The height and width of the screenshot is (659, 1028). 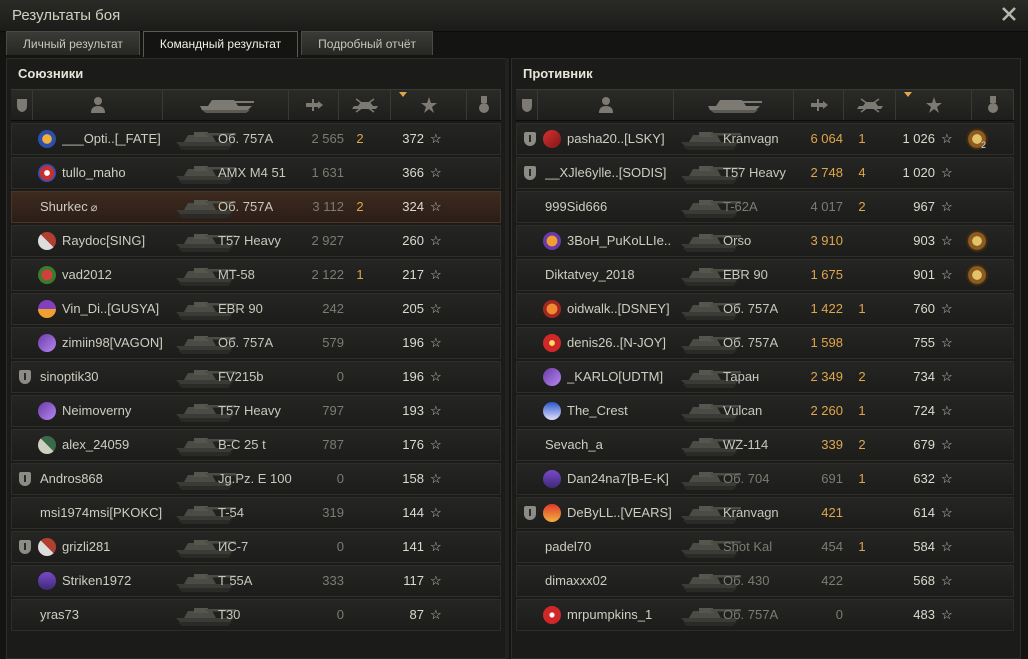 I want to click on close-icon, so click(x=1009, y=14).